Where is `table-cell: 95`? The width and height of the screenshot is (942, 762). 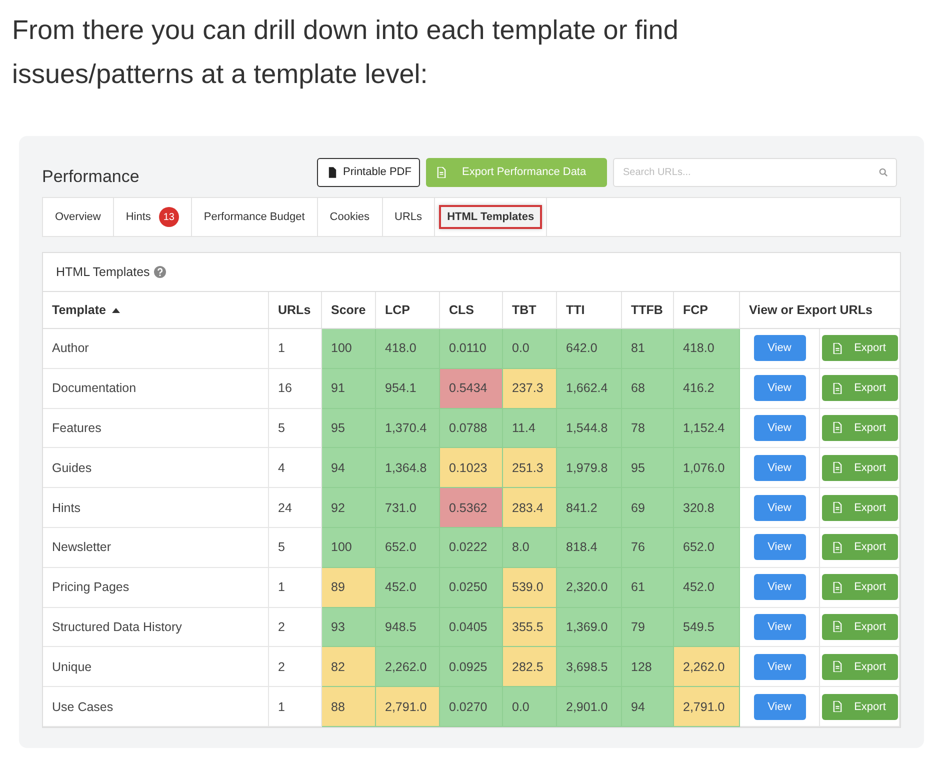 table-cell: 95 is located at coordinates (648, 468).